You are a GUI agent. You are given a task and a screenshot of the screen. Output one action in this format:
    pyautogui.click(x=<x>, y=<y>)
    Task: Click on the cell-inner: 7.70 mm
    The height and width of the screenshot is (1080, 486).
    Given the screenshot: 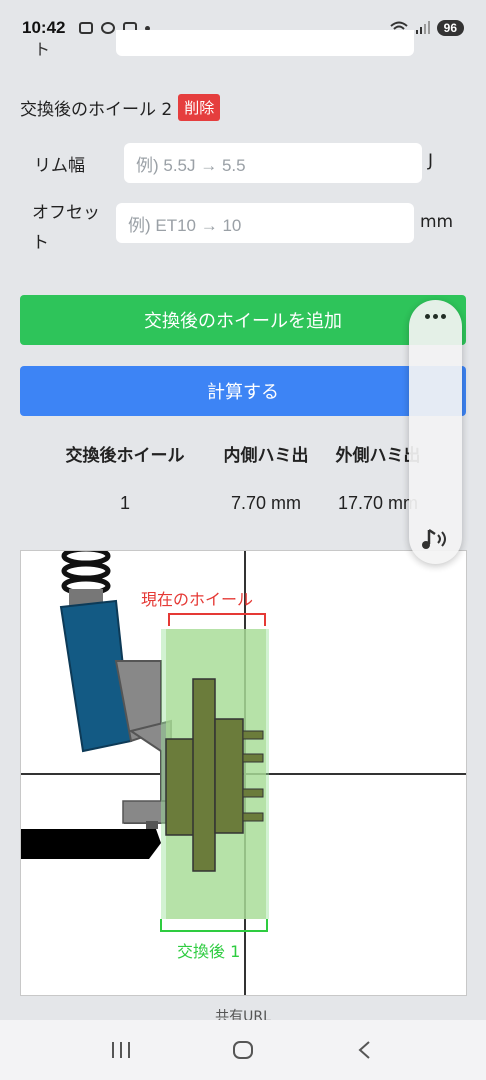 What is the action you would take?
    pyautogui.click(x=266, y=503)
    